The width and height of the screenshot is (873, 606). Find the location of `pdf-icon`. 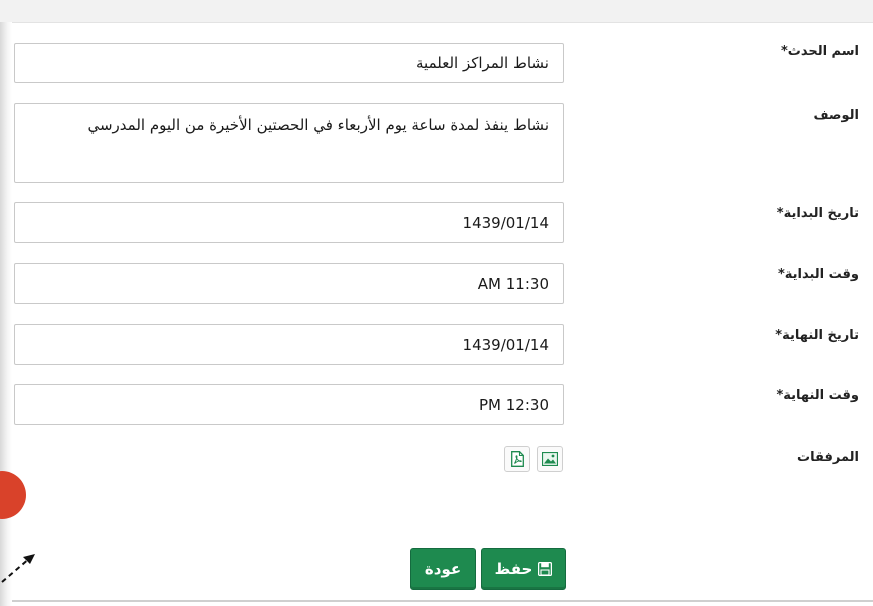

pdf-icon is located at coordinates (517, 459).